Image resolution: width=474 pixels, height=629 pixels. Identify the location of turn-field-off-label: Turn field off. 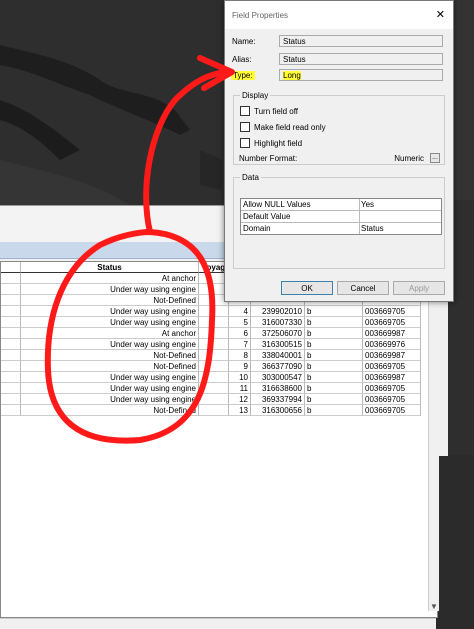
(276, 111).